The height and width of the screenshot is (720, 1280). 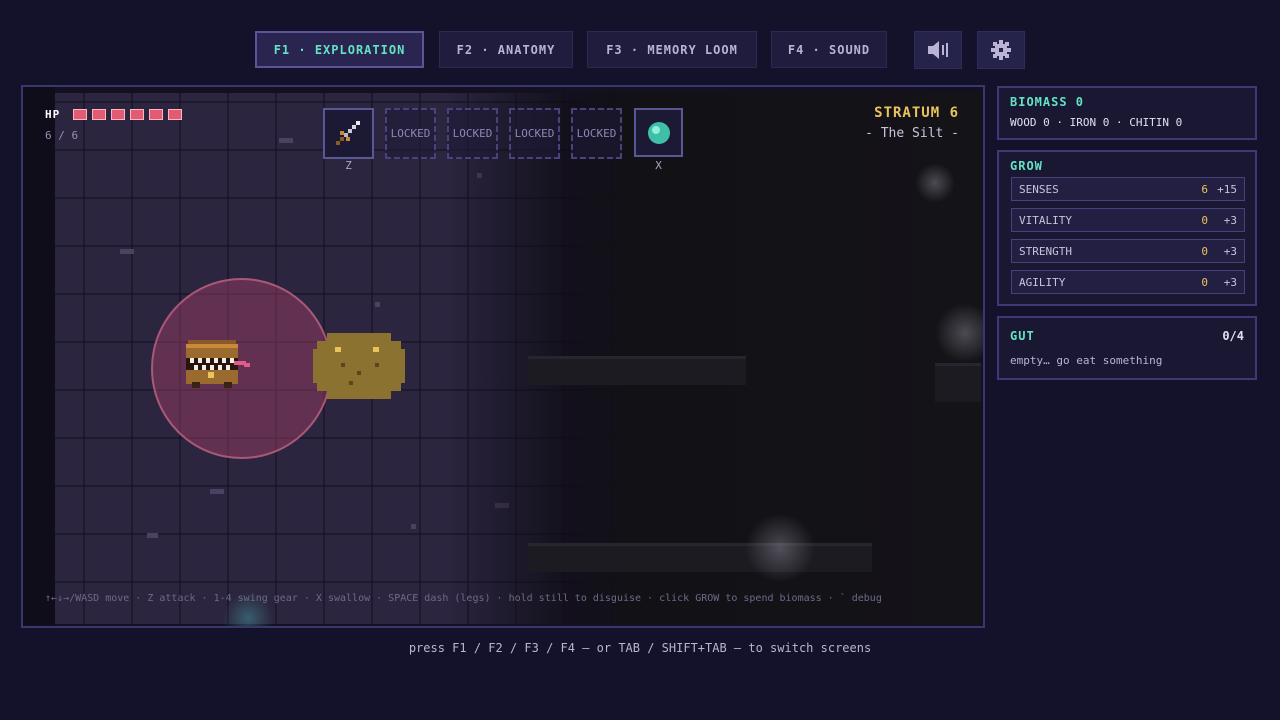 I want to click on tab-exploration: F1 · EXPLORATION, so click(x=339, y=49).